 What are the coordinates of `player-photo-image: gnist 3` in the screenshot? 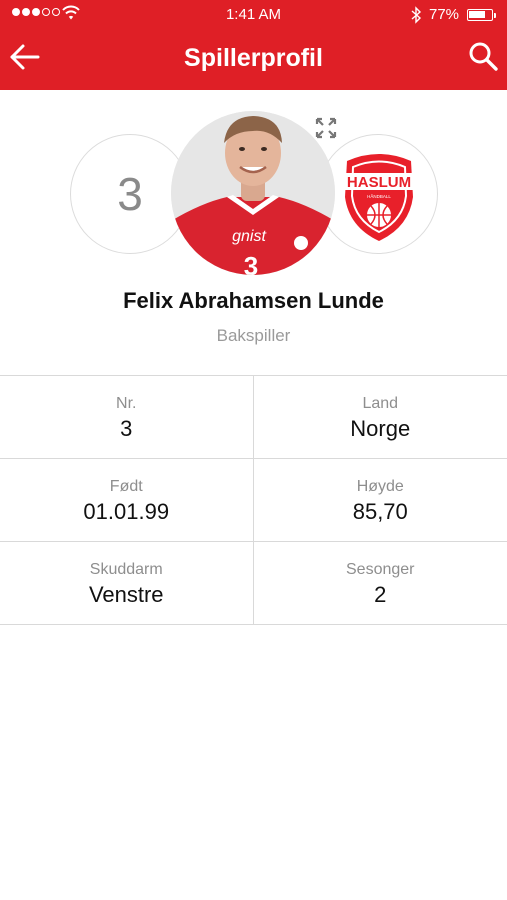 It's located at (253, 193).